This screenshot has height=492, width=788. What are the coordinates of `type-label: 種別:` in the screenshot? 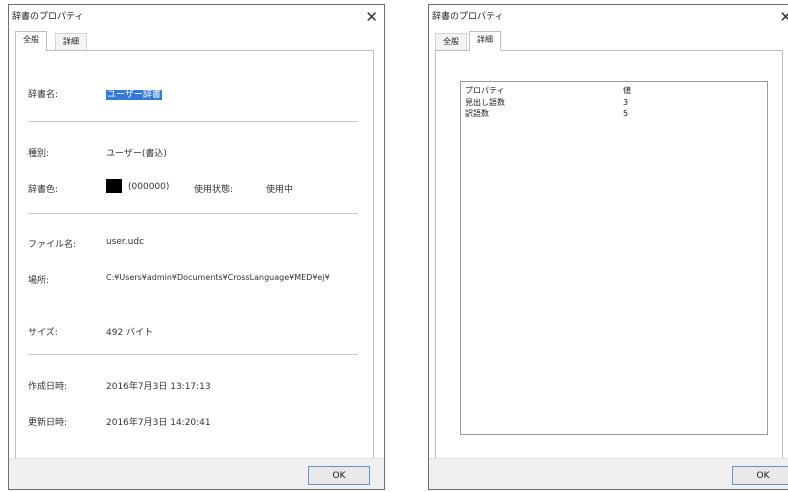 It's located at (39, 154).